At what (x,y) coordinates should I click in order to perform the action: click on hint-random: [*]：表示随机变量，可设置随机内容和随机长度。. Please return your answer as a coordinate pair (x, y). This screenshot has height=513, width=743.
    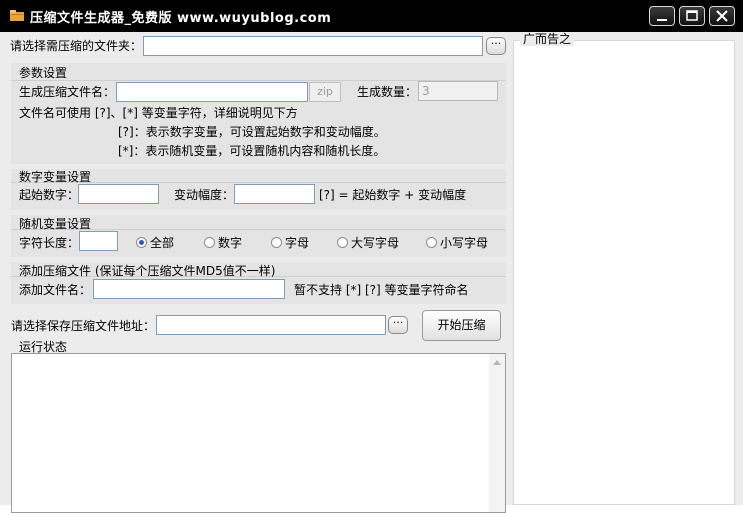
    Looking at the image, I should click on (252, 151).